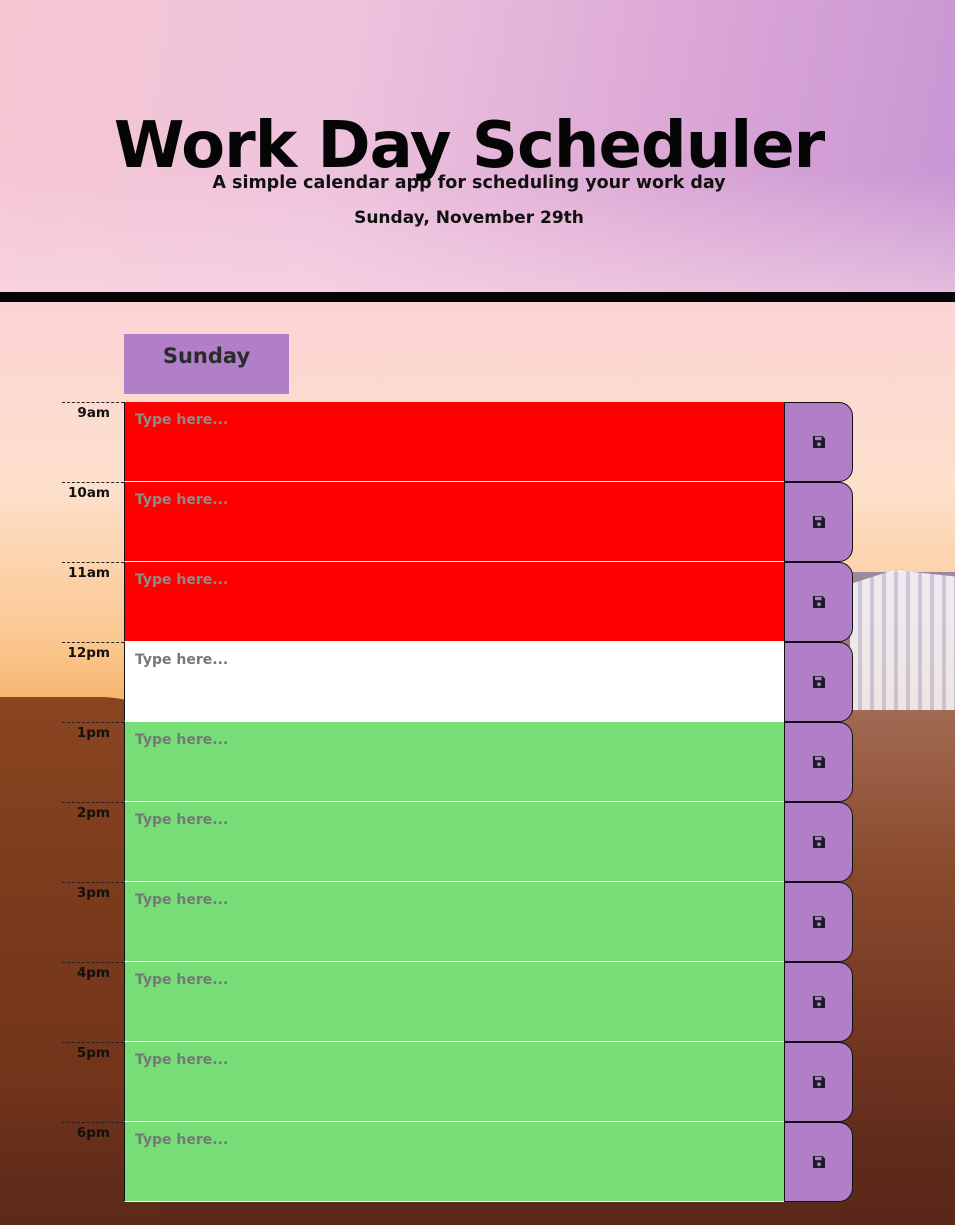 The image size is (955, 1225). Describe the element at coordinates (93, 682) in the screenshot. I see `hour-label: 12pm` at that location.